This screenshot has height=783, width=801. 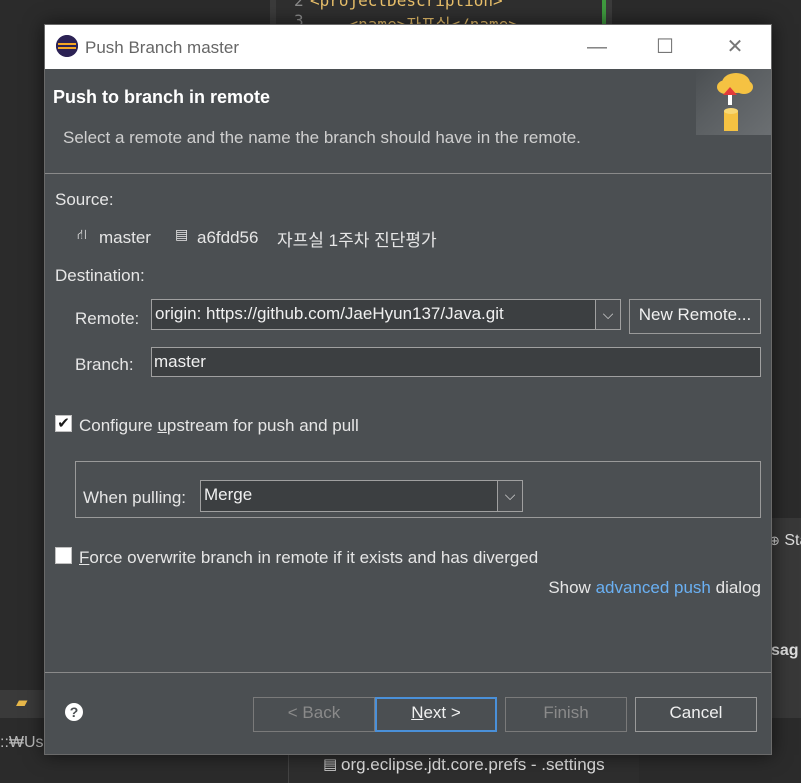 What do you see at coordinates (408, 672) in the screenshot?
I see `button-bar-separator` at bounding box center [408, 672].